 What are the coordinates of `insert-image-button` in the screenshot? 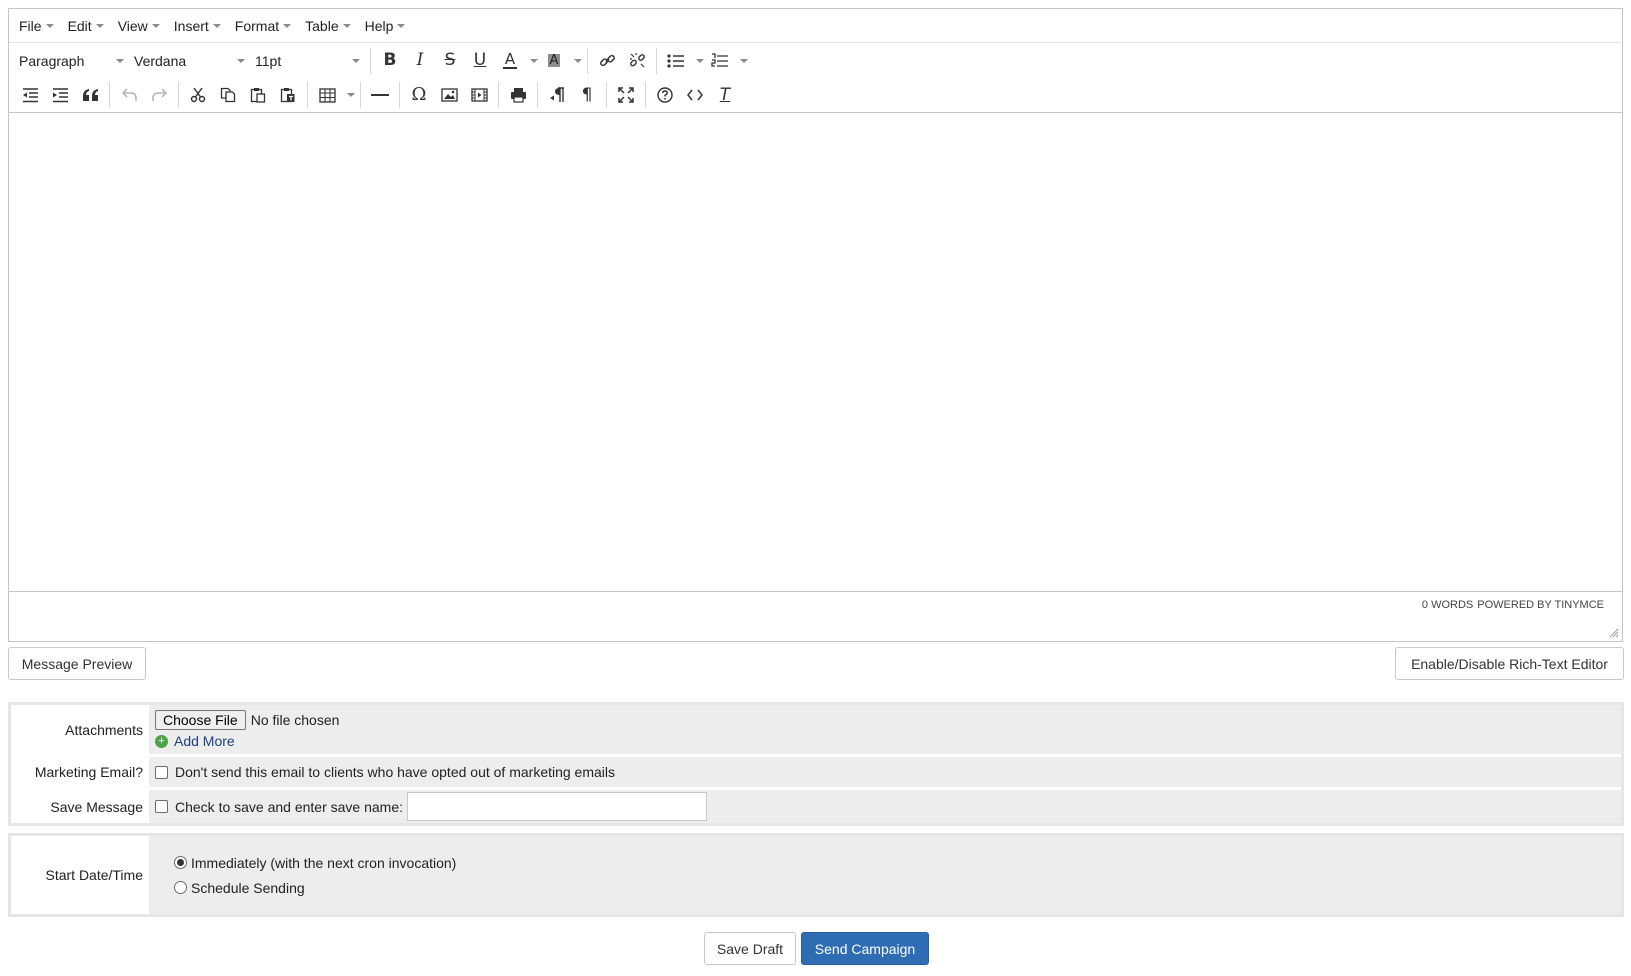 It's located at (449, 95).